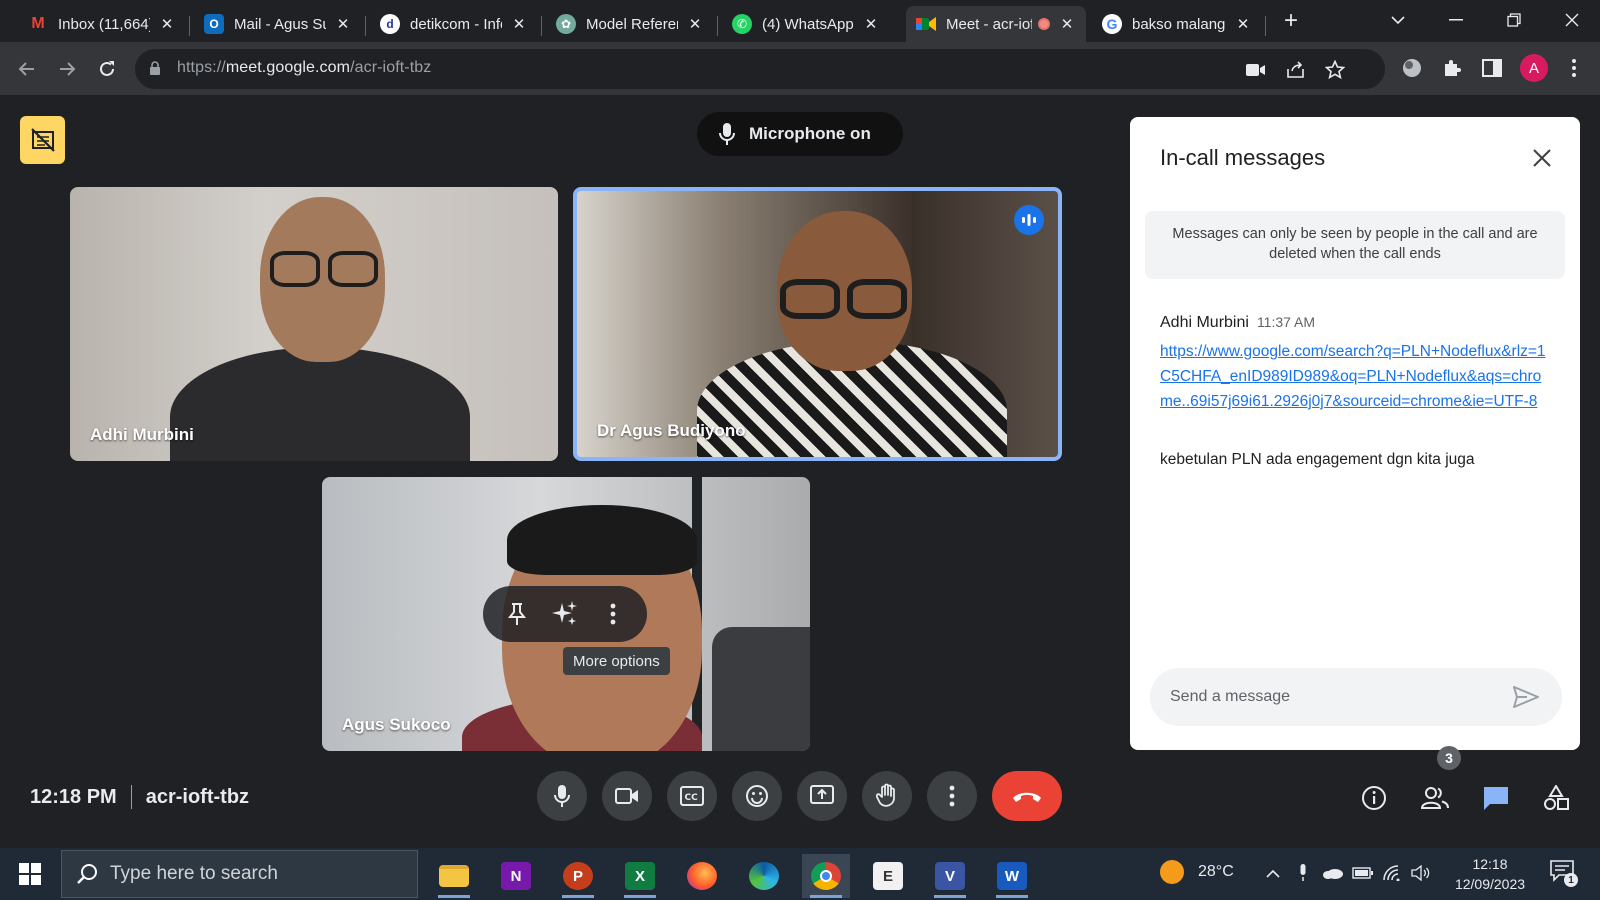 Image resolution: width=1600 pixels, height=900 pixels. What do you see at coordinates (38, 23) in the screenshot?
I see `gmail-icon: M` at bounding box center [38, 23].